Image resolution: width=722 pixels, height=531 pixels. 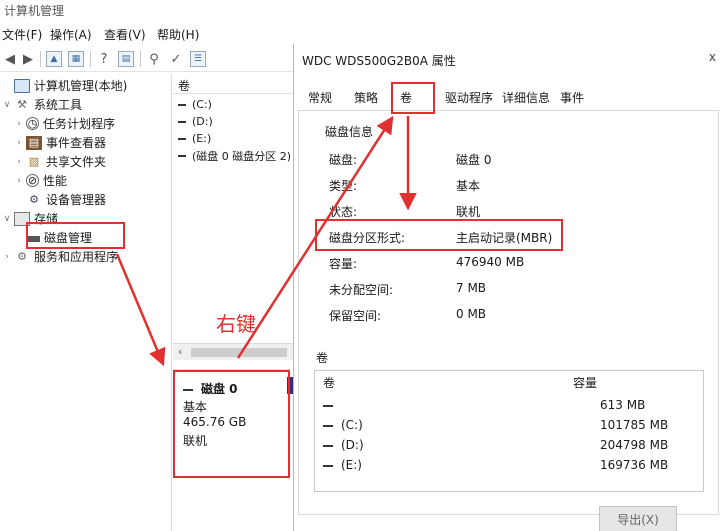 I want to click on horizontal-scrollbar: ‹, so click(x=233, y=351).